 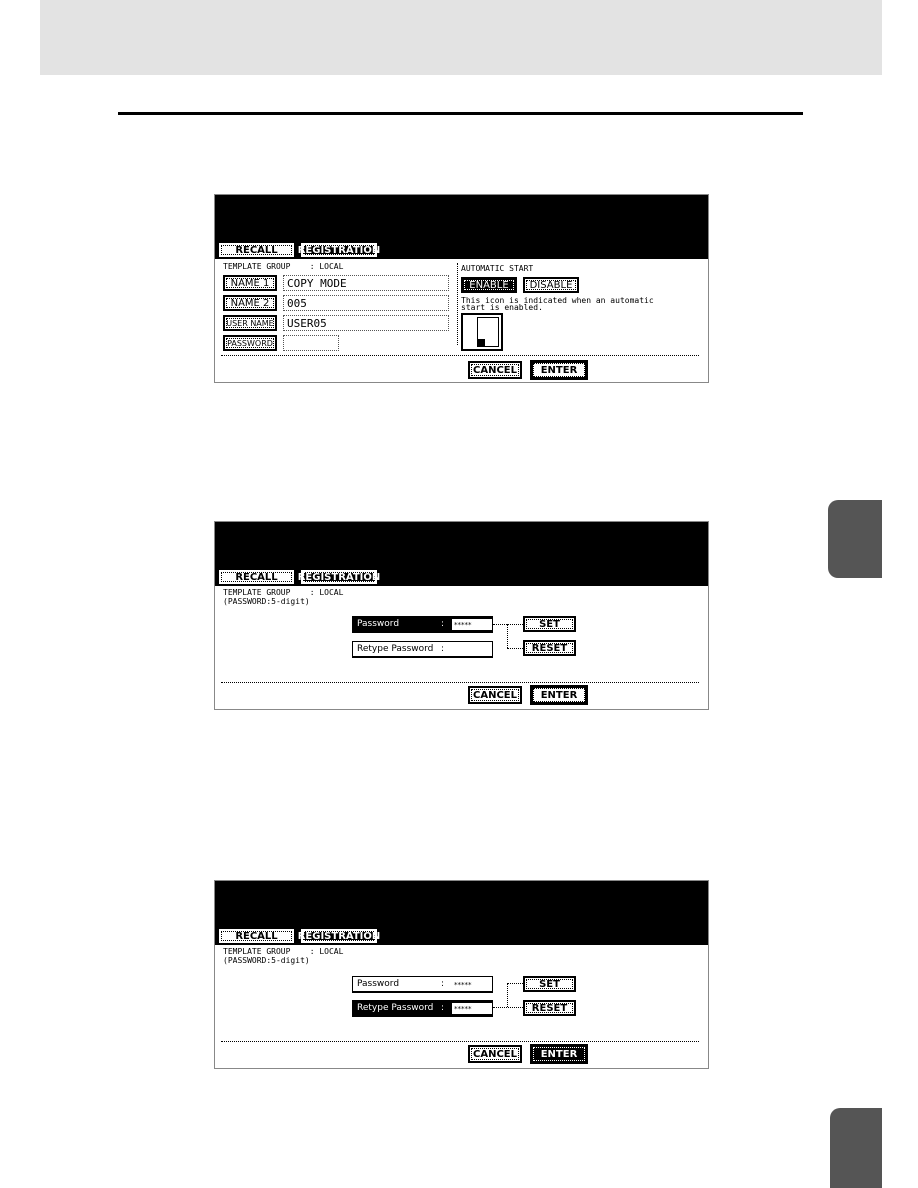 I want to click on user-name-button: USER NAME, so click(x=250, y=323).